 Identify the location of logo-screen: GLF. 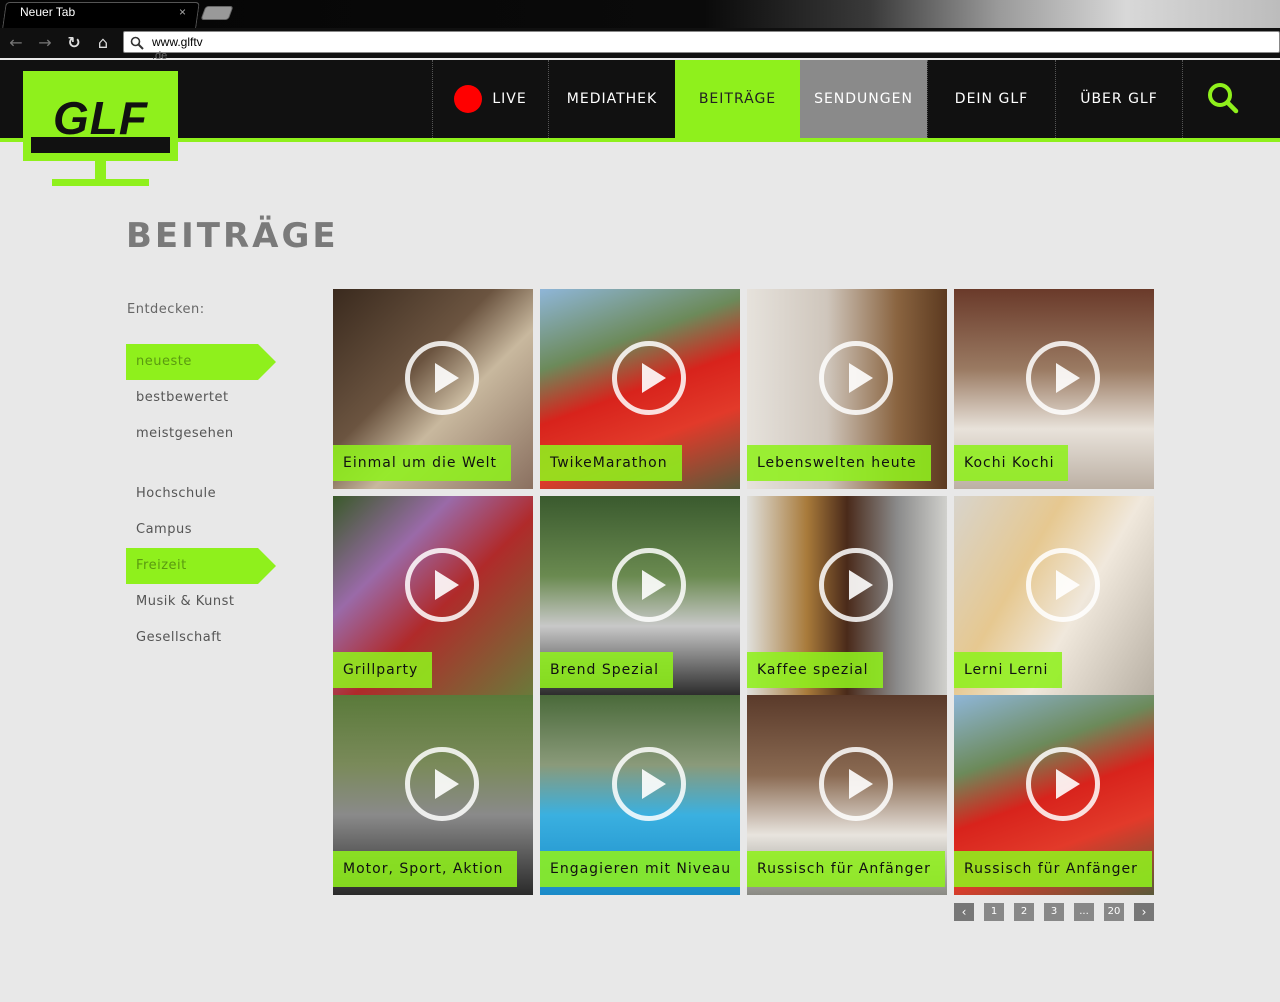
(100, 116).